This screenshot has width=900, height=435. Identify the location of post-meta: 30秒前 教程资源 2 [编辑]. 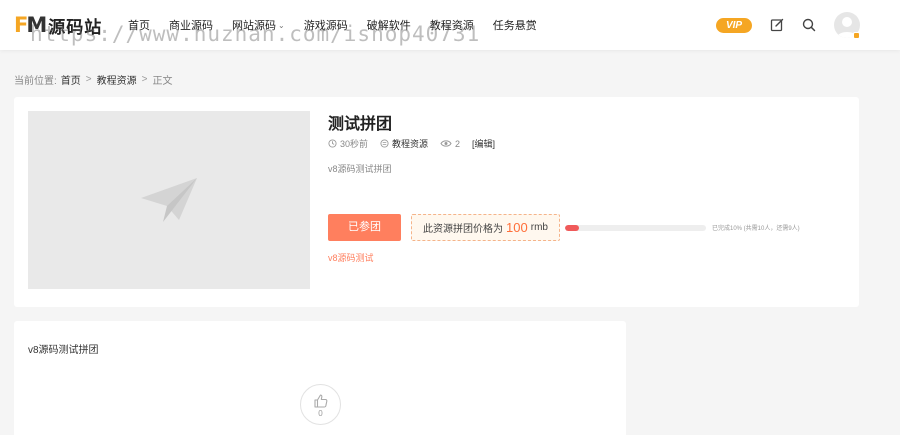
(411, 143).